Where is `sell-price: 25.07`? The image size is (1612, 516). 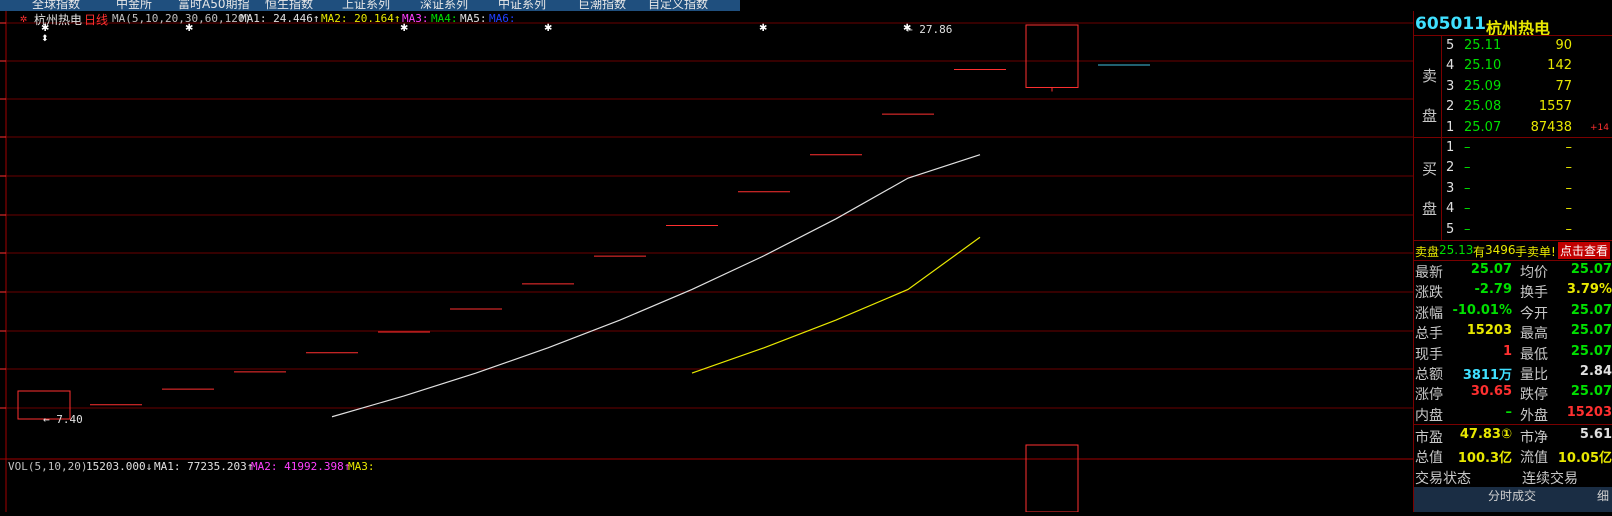 sell-price: 25.07 is located at coordinates (1483, 127).